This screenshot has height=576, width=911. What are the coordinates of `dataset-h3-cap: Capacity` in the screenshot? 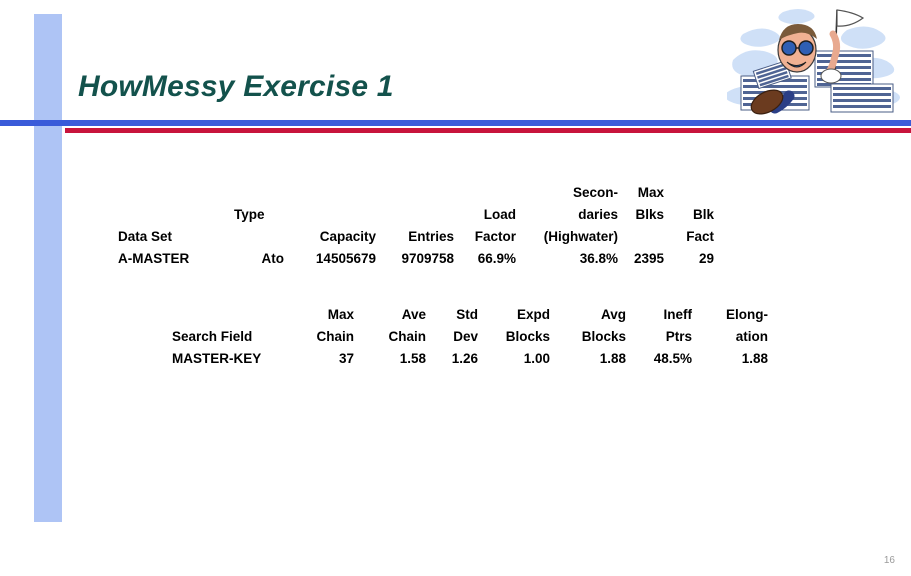 It's located at (347, 236).